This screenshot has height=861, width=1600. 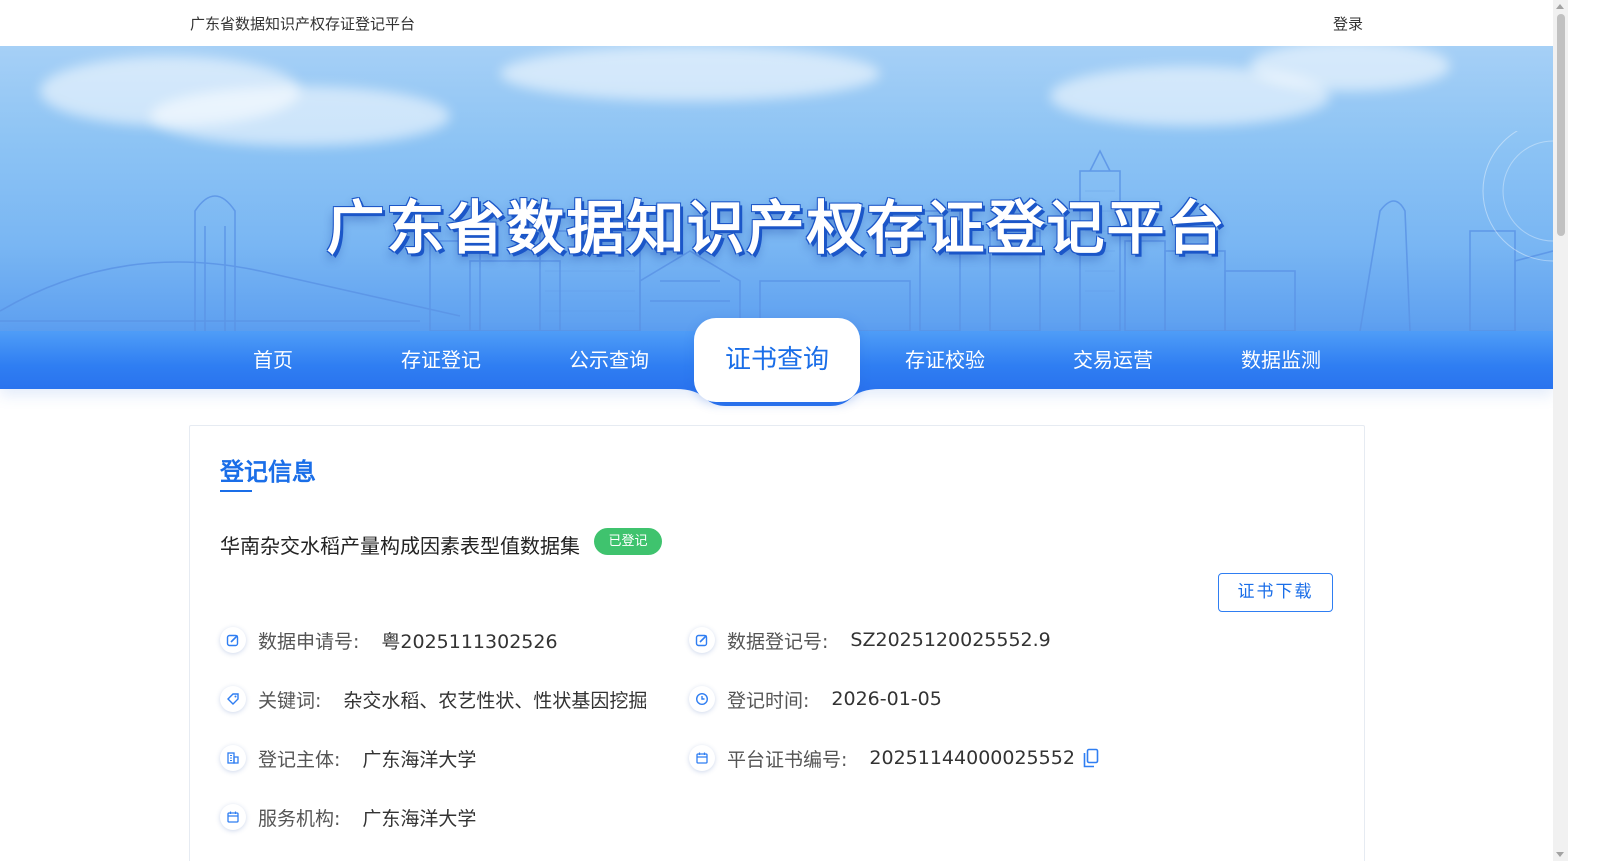 What do you see at coordinates (628, 541) in the screenshot?
I see `status-badge: 已登记` at bounding box center [628, 541].